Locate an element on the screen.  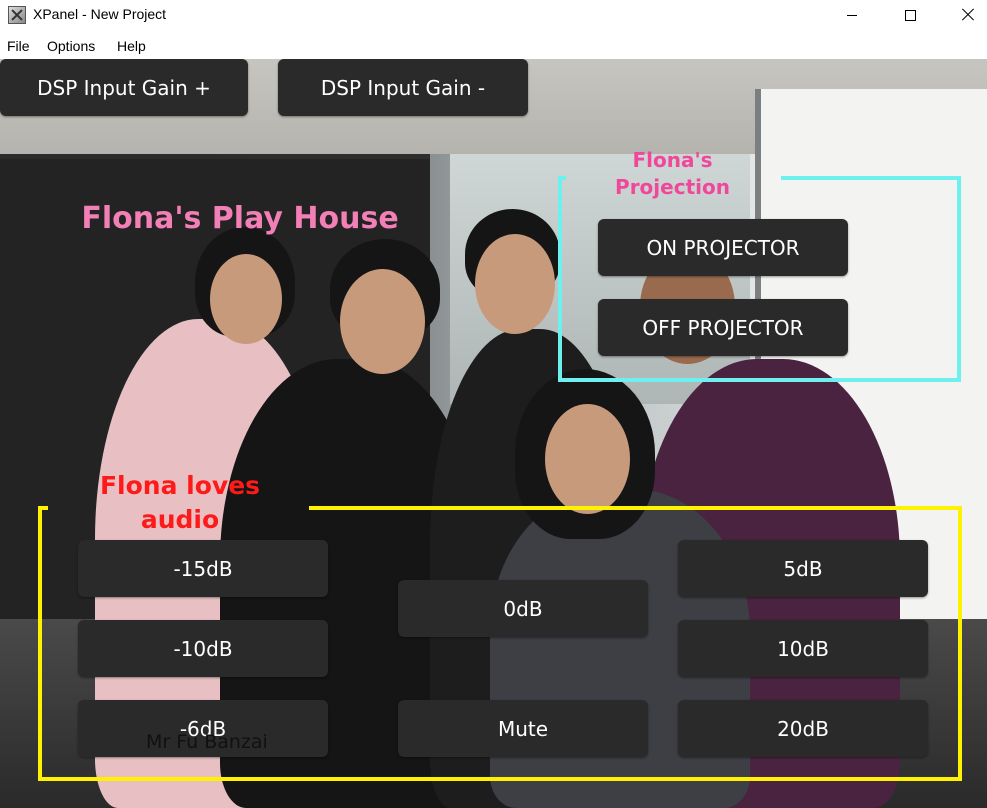
close-button is located at coordinates (963, 15).